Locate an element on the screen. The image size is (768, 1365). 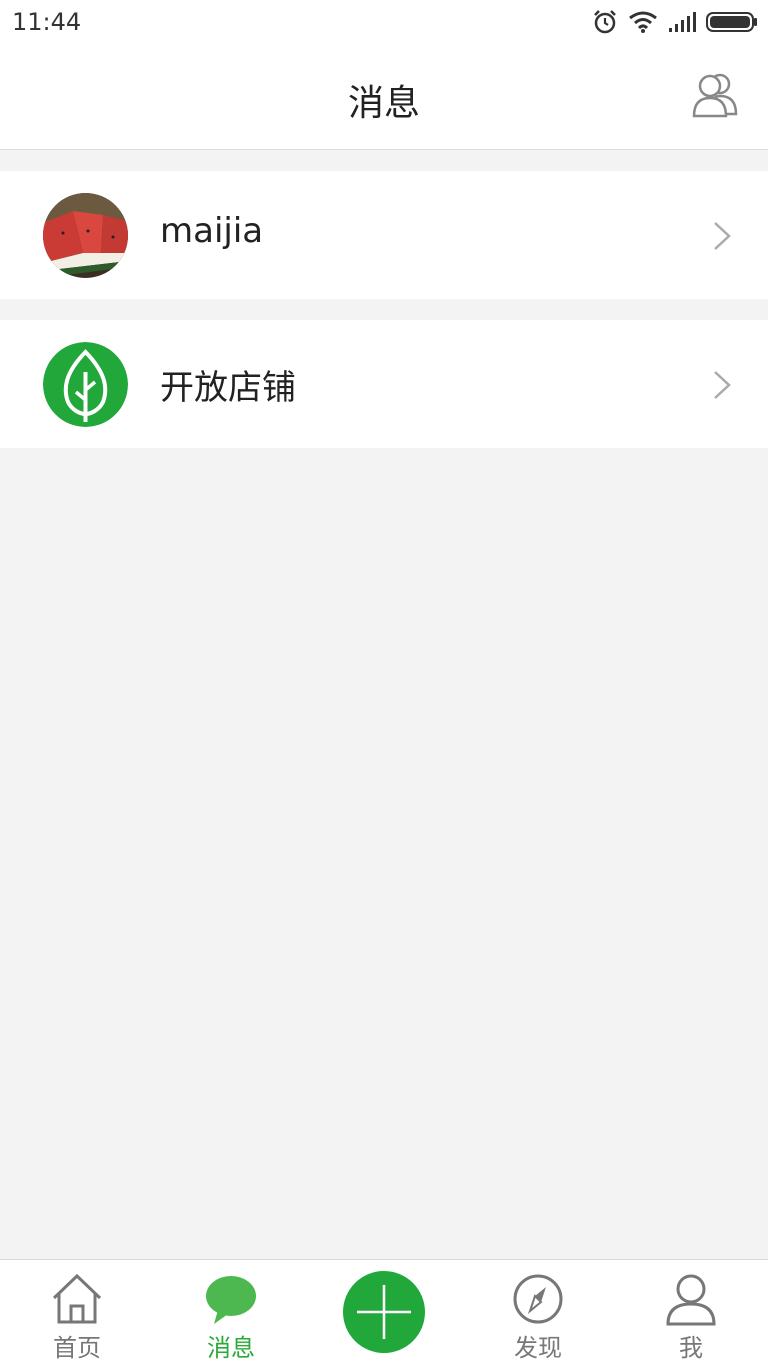
bottom-tab-bar: 首页 消息 发现 我 is located at coordinates (384, 1312).